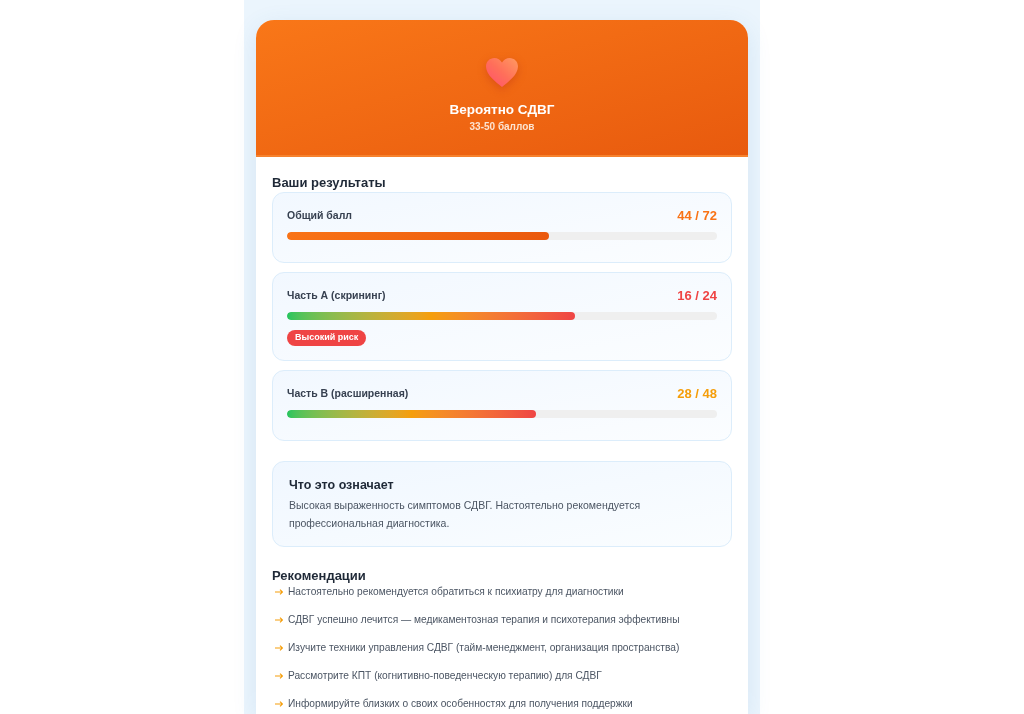  Describe the element at coordinates (336, 296) in the screenshot. I see `score-label: Часть А (скрининг)` at that location.